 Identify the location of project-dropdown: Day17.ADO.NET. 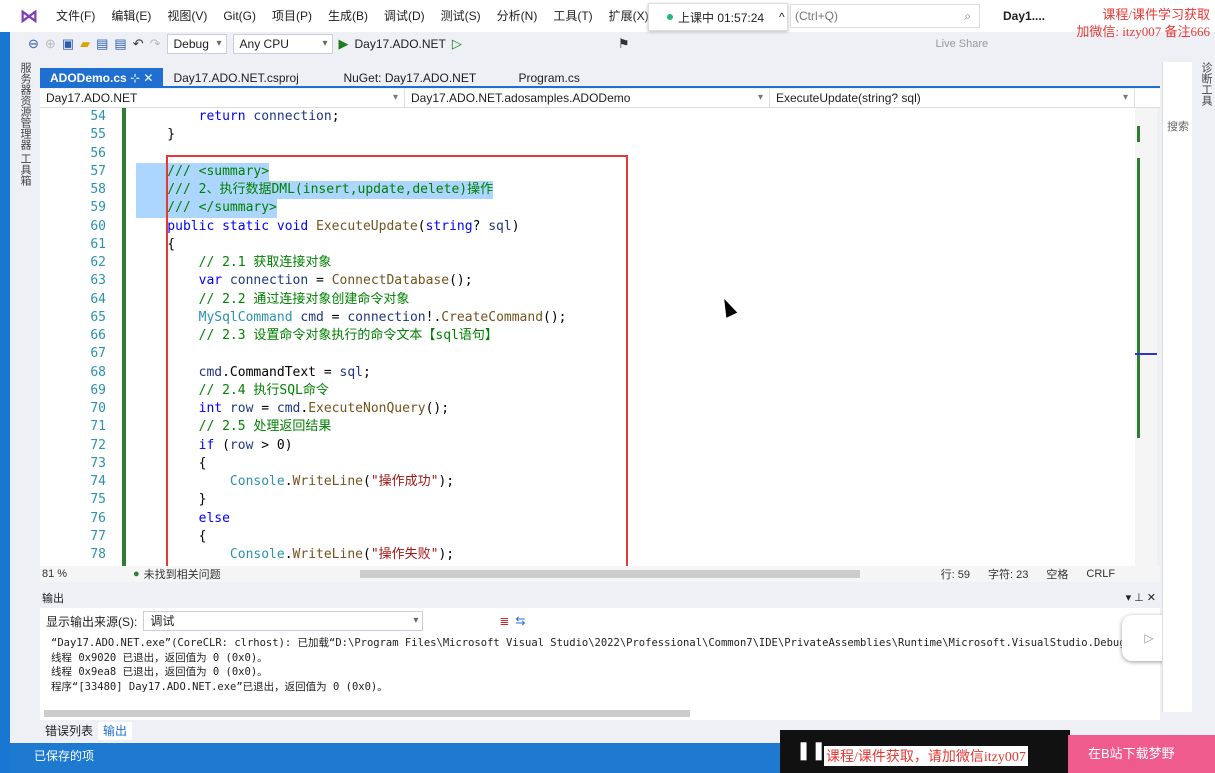
(222, 98).